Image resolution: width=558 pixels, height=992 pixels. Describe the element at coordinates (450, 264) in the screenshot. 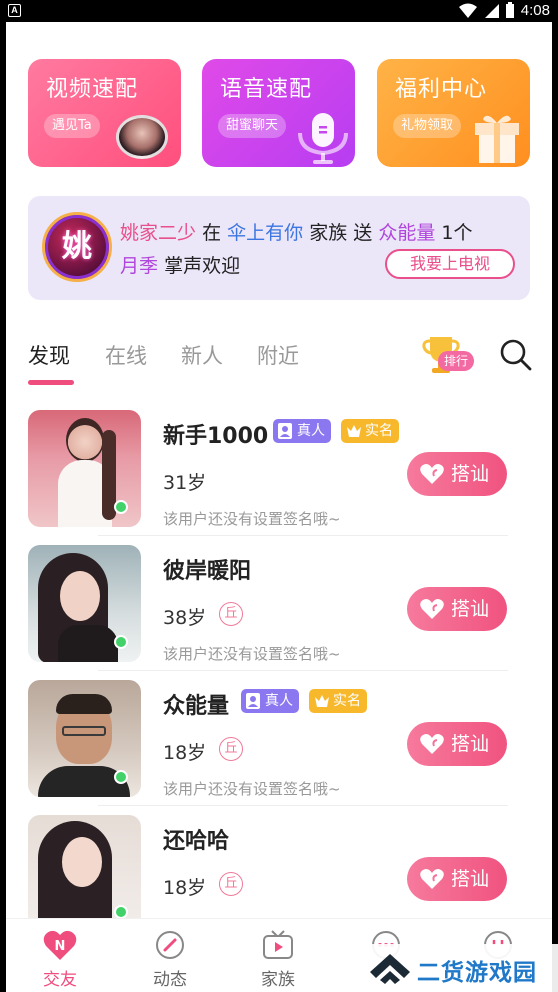

I see `go-on-tv-button: 我要上电视` at that location.